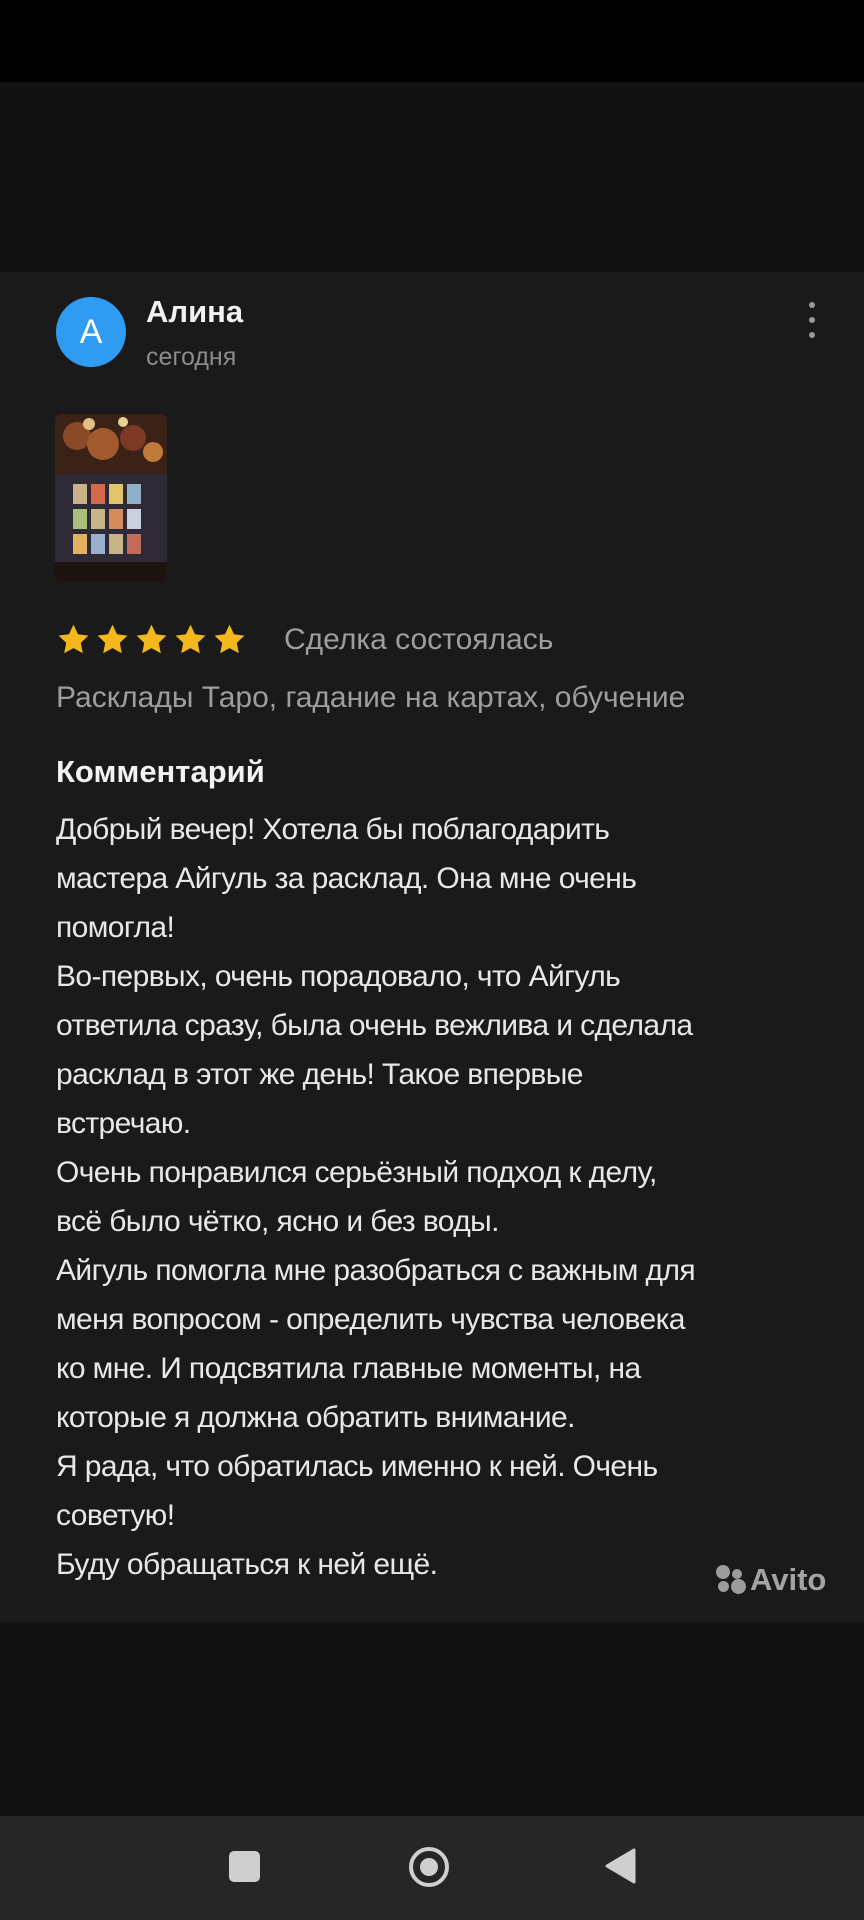 This screenshot has width=864, height=1920. What do you see at coordinates (315, 1417) in the screenshot?
I see `comment-line: которые я должна обратить внимание.` at bounding box center [315, 1417].